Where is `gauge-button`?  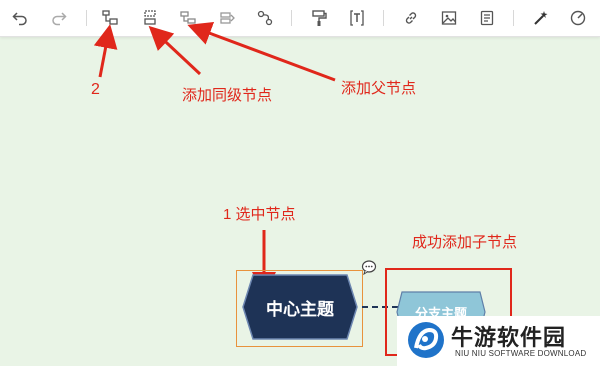
gauge-button is located at coordinates (578, 18).